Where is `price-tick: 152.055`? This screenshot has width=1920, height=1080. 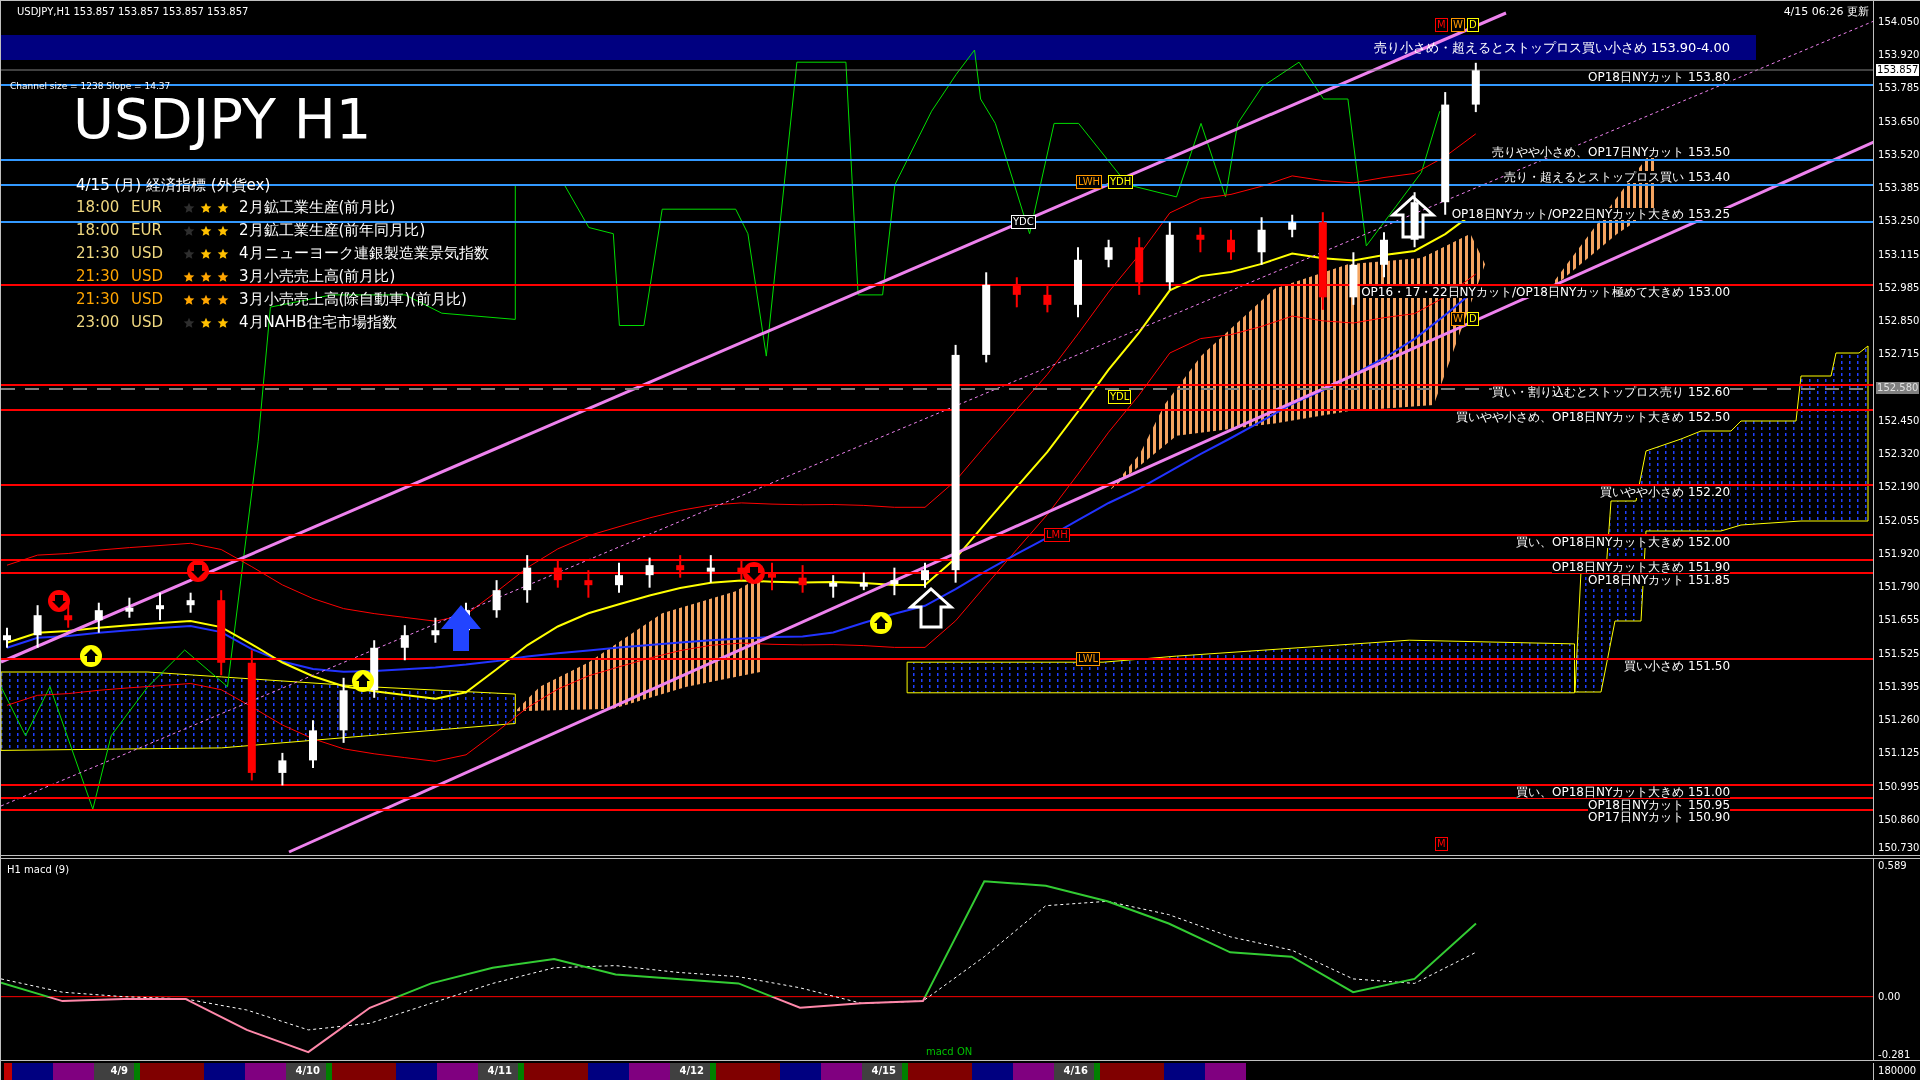
price-tick: 152.055 is located at coordinates (1899, 520).